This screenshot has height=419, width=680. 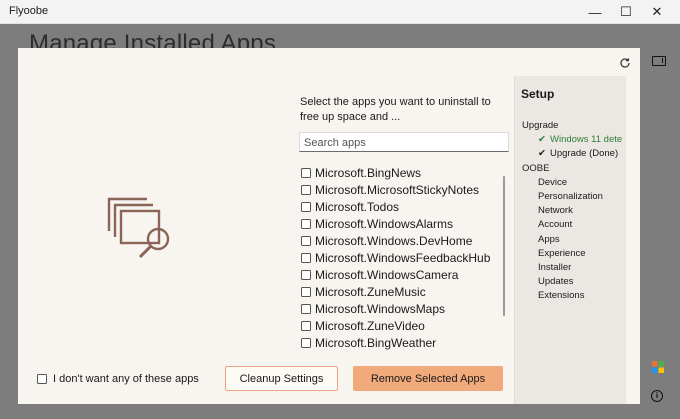 I want to click on tree-item-oobe: Extensions, so click(x=574, y=296).